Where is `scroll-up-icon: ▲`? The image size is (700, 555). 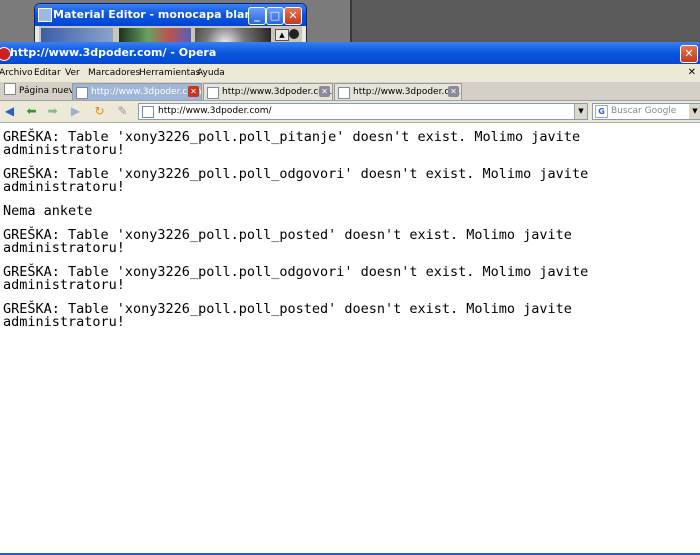
scroll-up-icon: ▲ is located at coordinates (282, 35).